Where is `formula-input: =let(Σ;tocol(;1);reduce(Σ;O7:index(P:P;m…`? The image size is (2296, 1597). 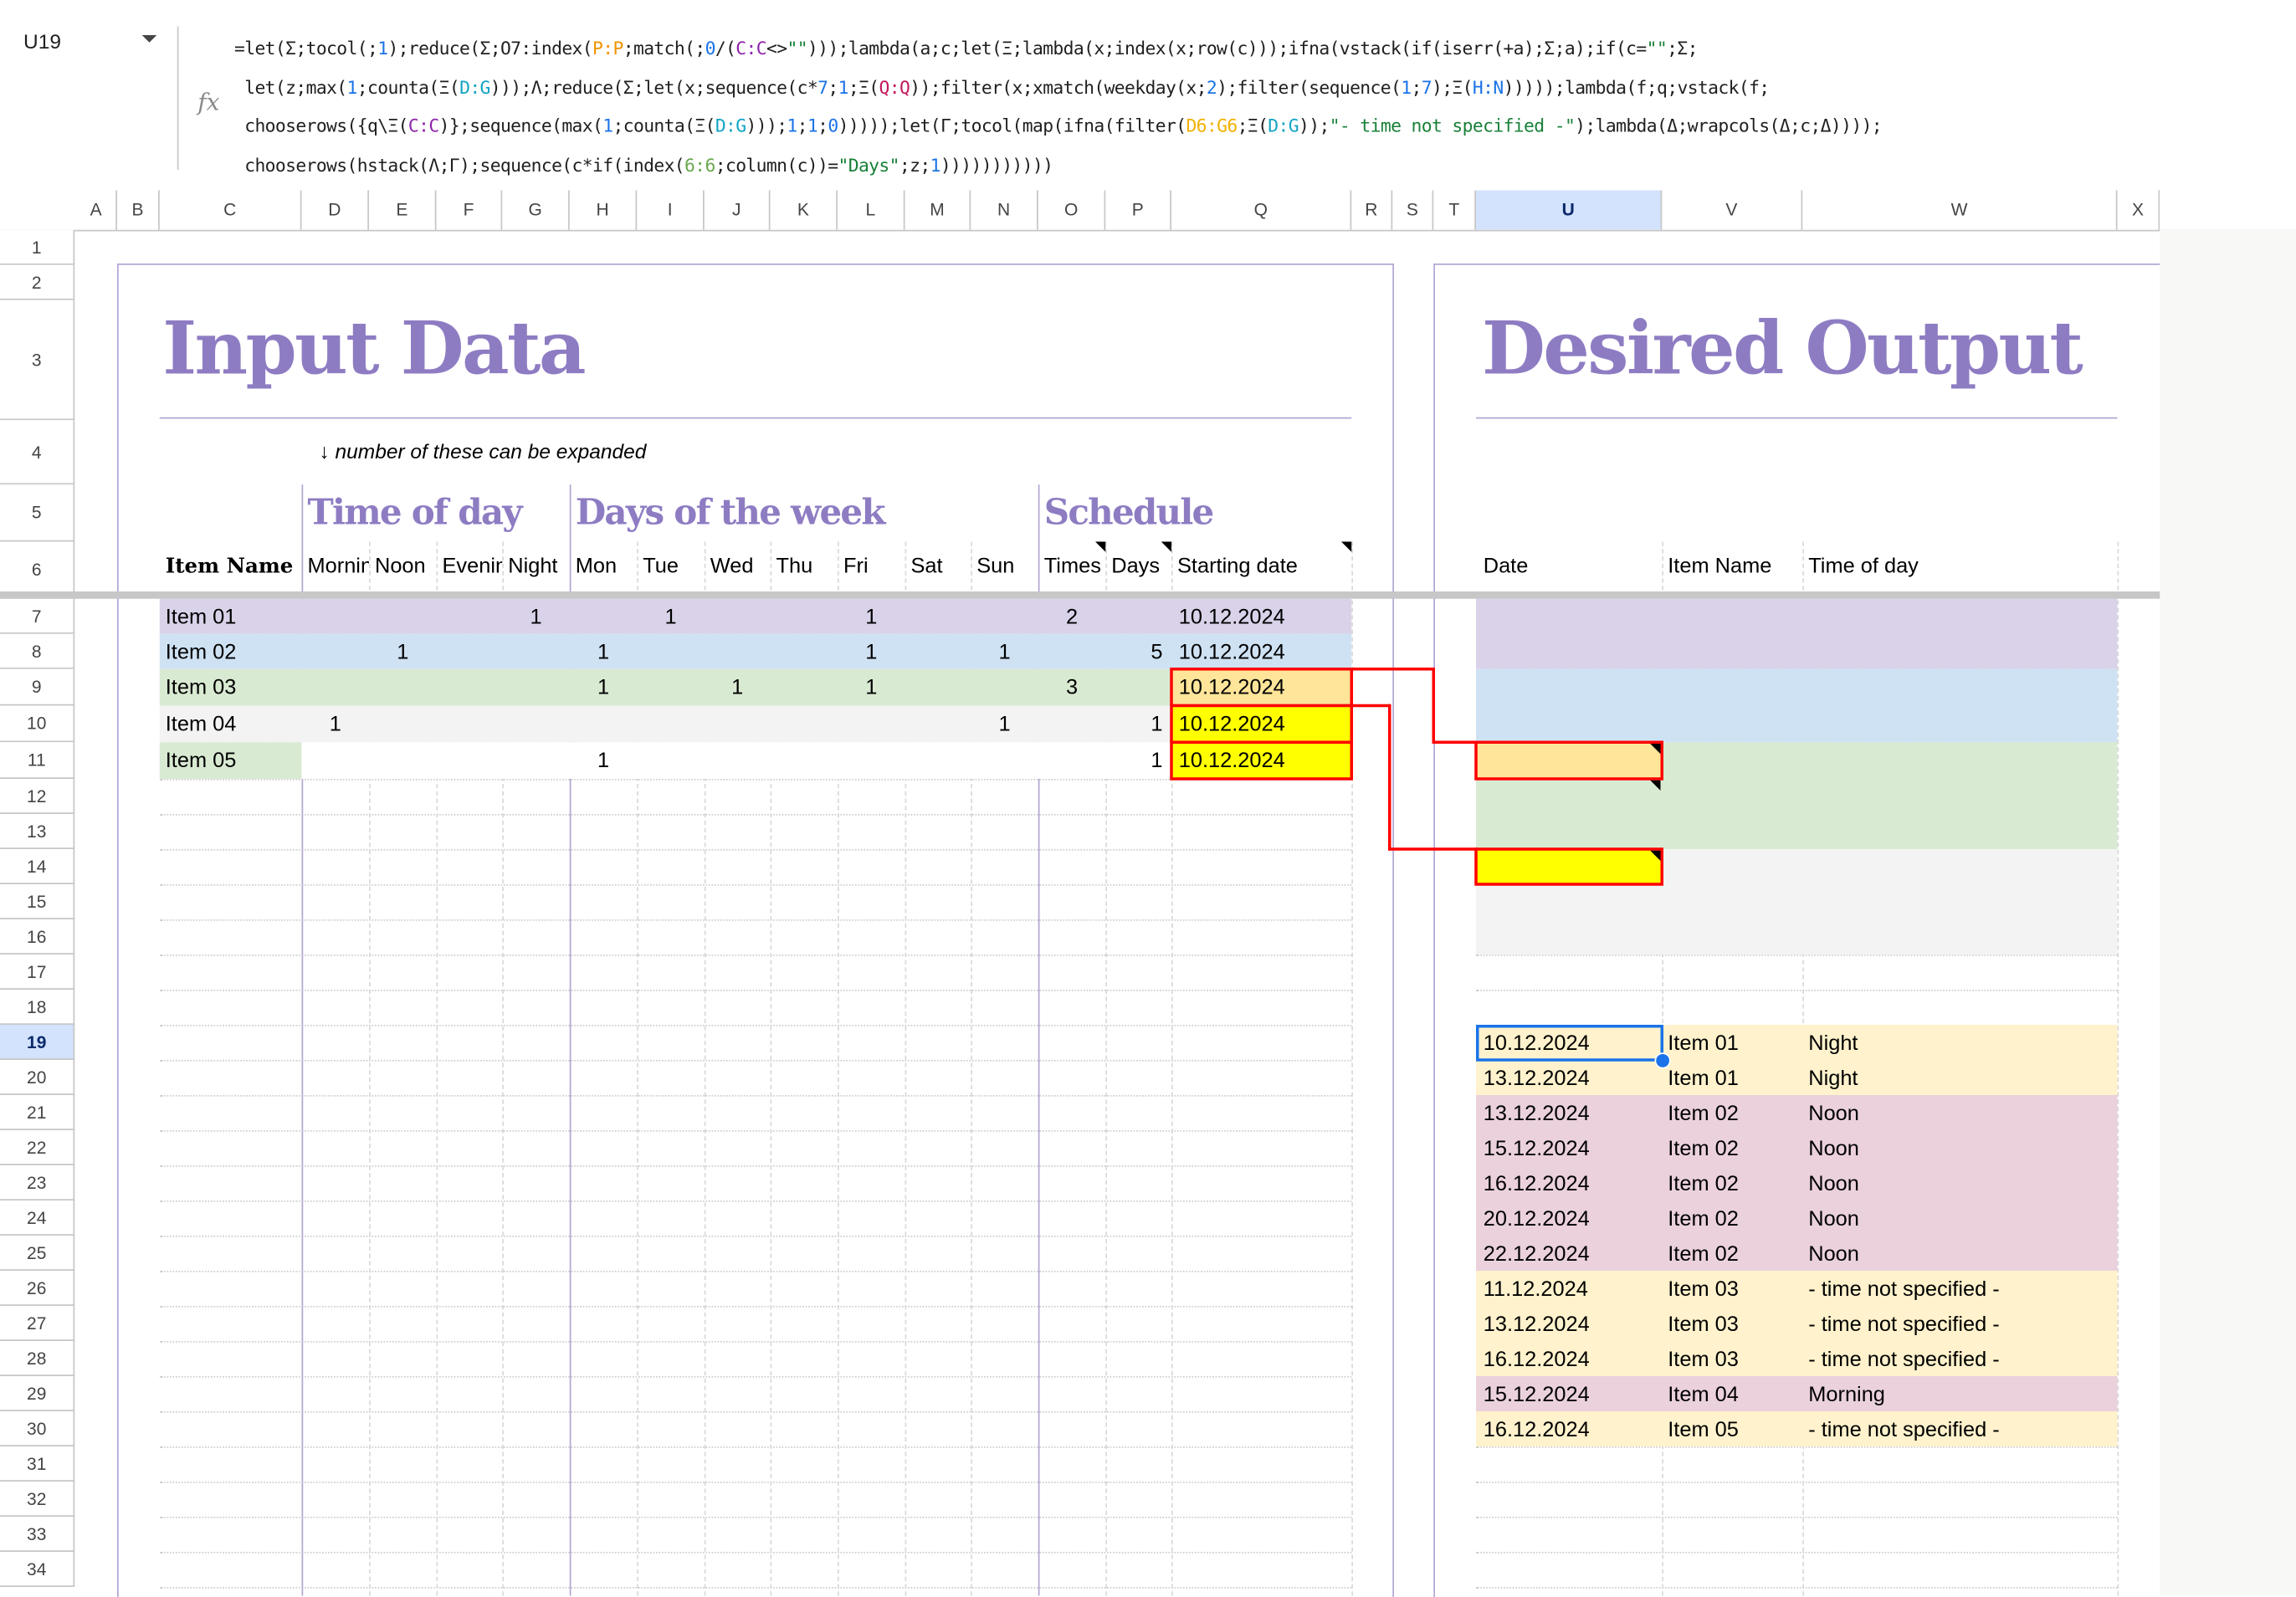 formula-input: =let(Σ;tocol(;1);reduce(Σ;O7:index(P:P;m… is located at coordinates (1058, 107).